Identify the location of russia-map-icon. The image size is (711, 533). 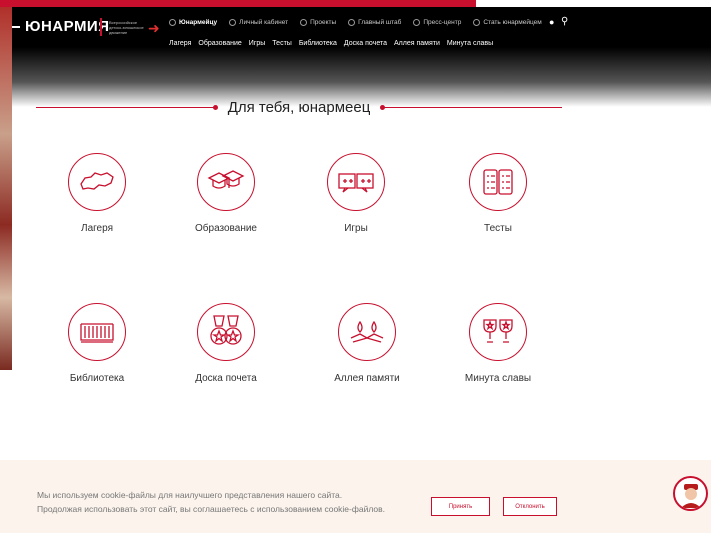
(97, 181).